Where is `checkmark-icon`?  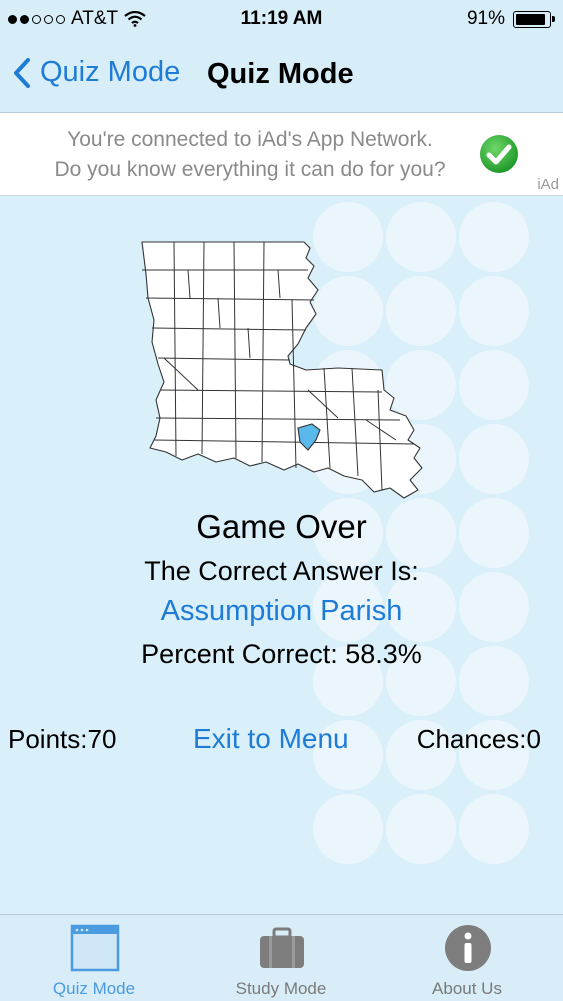 checkmark-icon is located at coordinates (499, 154).